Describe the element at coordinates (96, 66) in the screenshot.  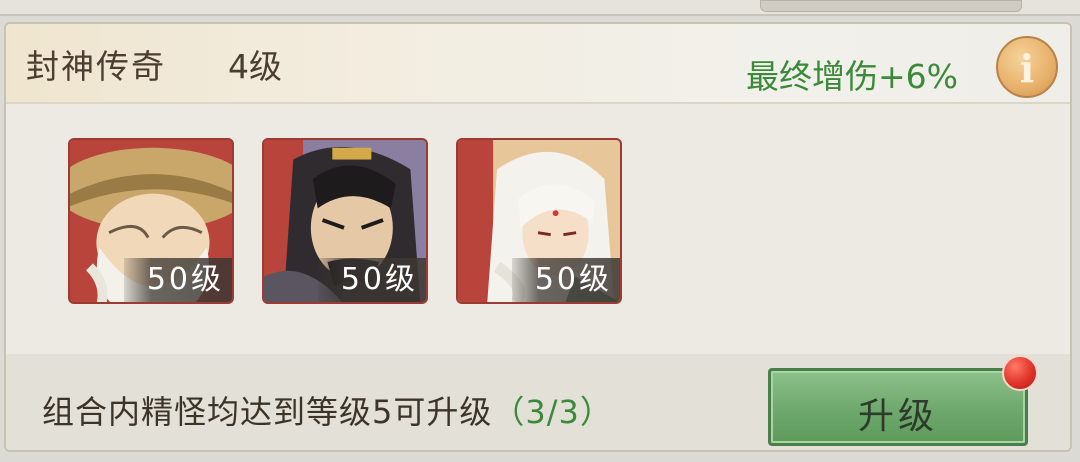
I see `combo-title: 封神传奇` at that location.